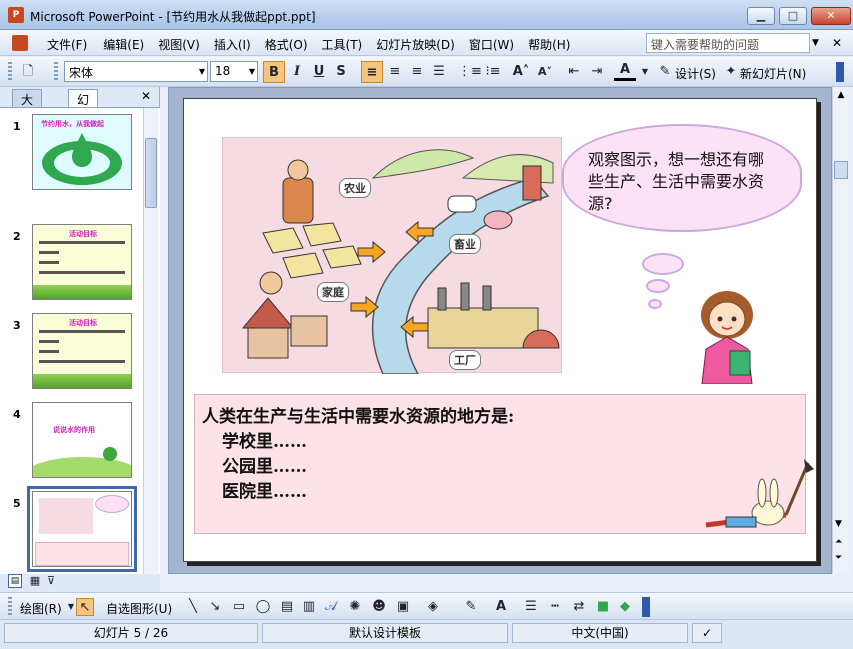  What do you see at coordinates (665, 72) in the screenshot?
I see `design-icon: ✎` at bounding box center [665, 72].